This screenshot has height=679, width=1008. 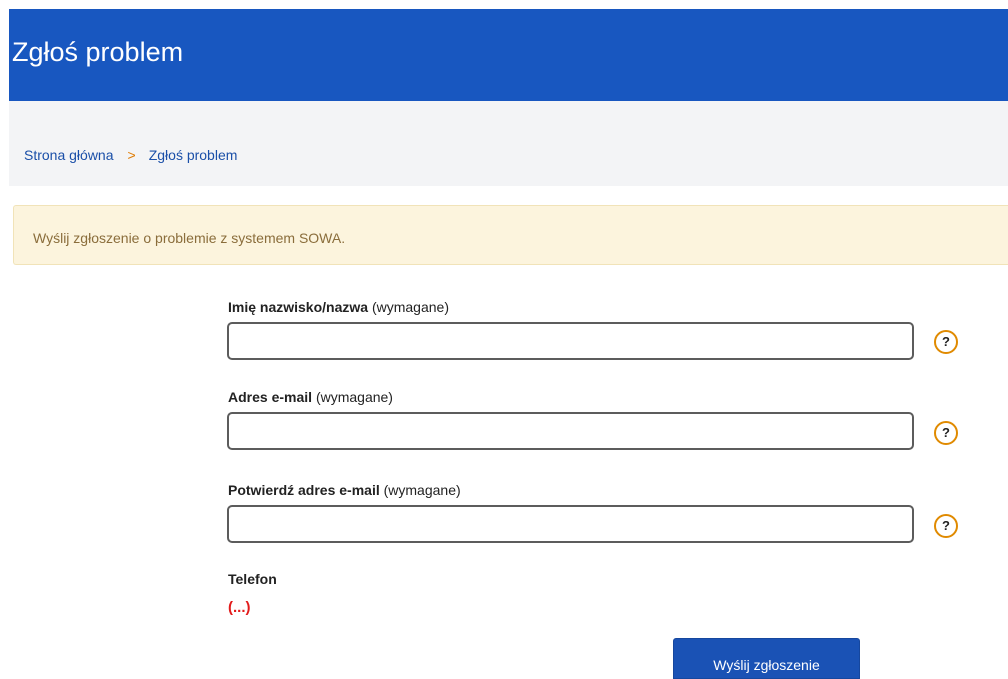 I want to click on email-confirm-field-label: Potwierdź adres e-mail (wymagane), so click(x=344, y=490).